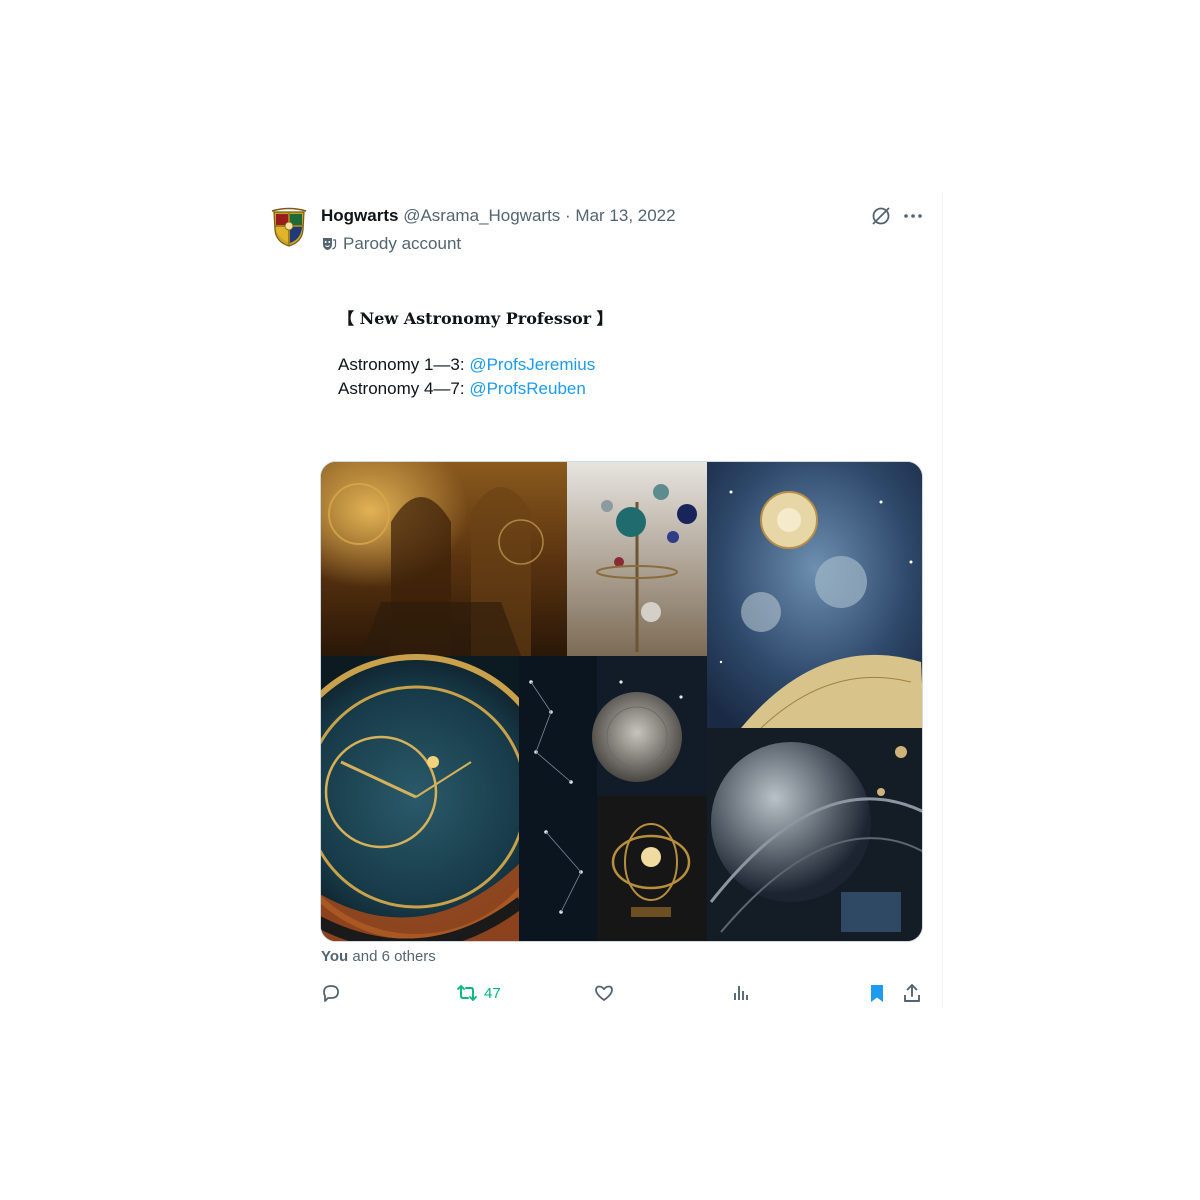 The image size is (1200, 1200). I want to click on post-line-1: Astronomy 1—3: @ProfsJeremius, so click(466, 365).